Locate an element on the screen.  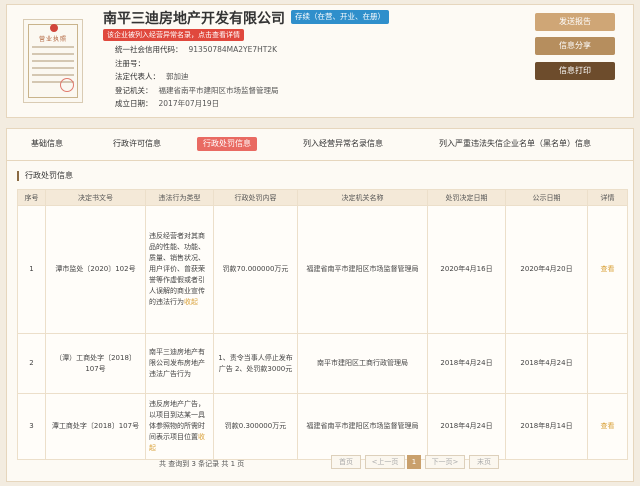
license-stamp-icon is located at coordinates (67, 85).